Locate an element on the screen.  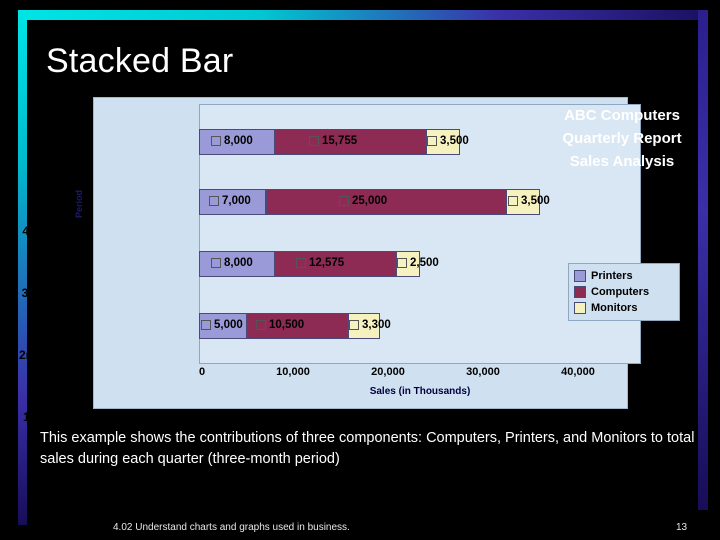
decorative-left-bar is located at coordinates (22, 267).